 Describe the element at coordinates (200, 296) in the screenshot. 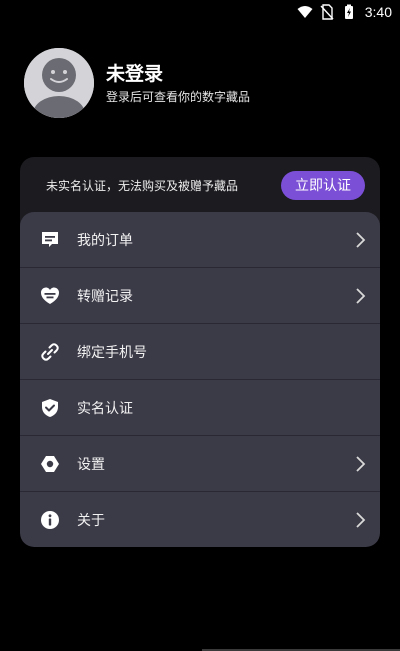

I see `menu-item-transfer-records: 转赠记录` at that location.